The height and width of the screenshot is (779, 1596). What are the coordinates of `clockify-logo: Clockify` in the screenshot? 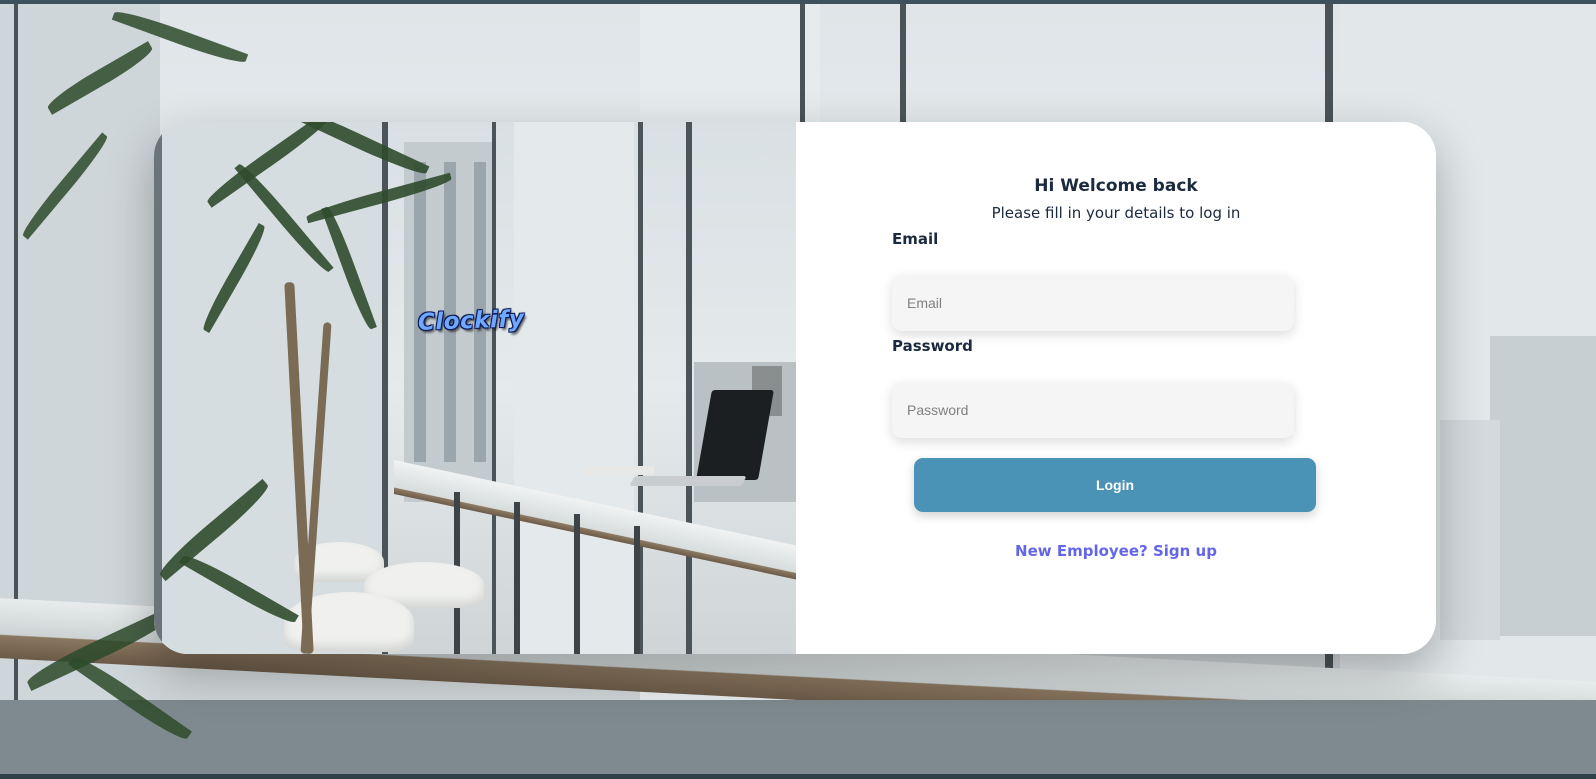 It's located at (471, 321).